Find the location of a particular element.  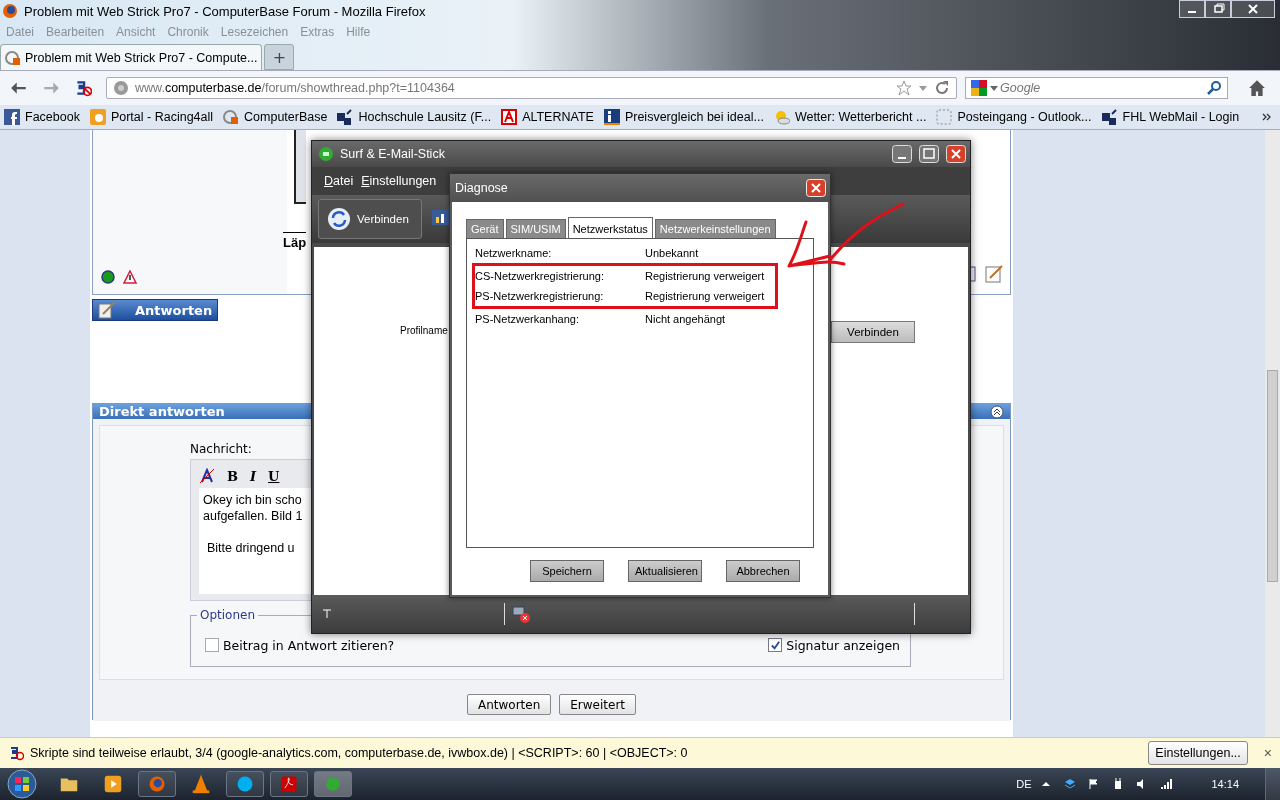

close-button: × is located at coordinates (1267, 753).